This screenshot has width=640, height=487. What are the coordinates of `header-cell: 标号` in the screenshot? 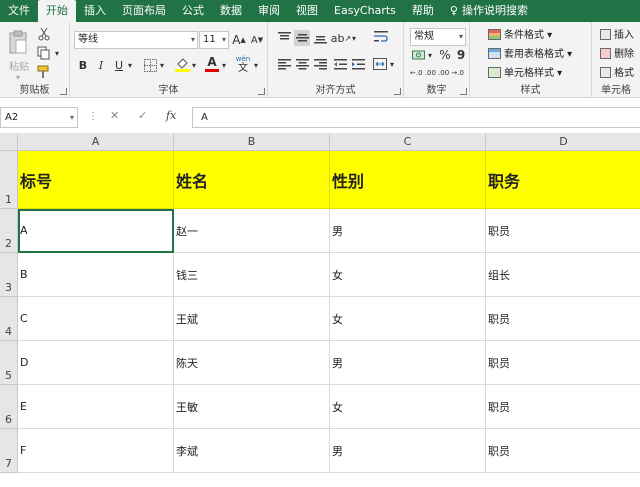 It's located at (96, 180).